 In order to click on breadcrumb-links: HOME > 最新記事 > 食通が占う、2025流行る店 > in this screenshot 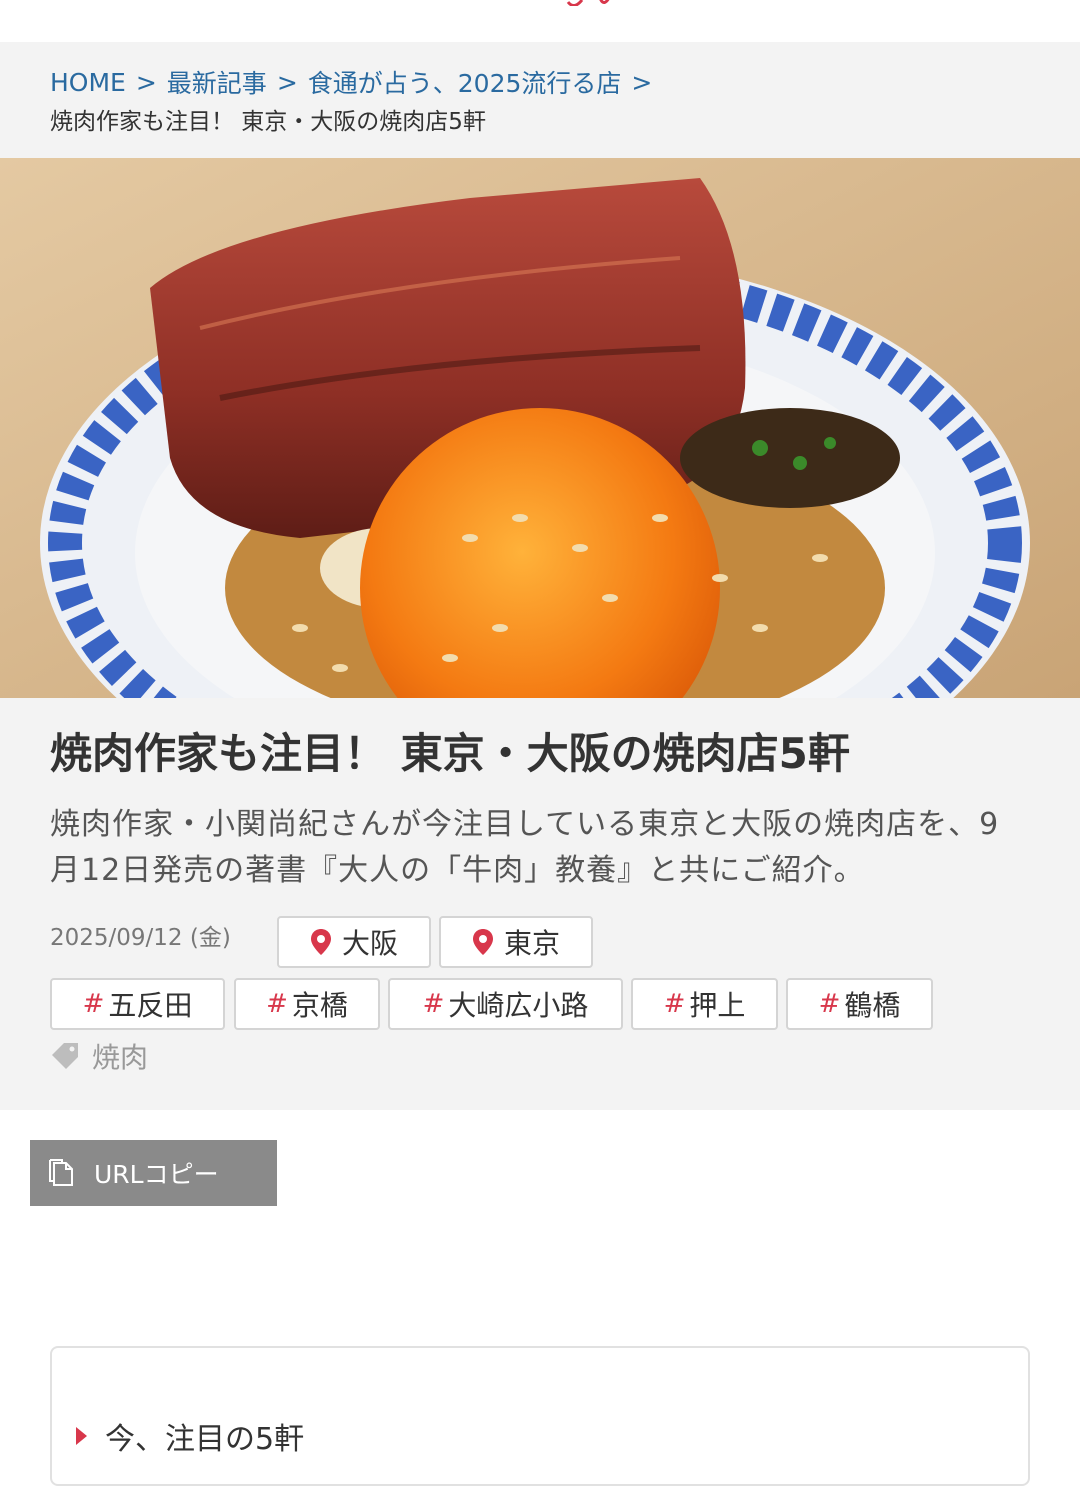, I will do `click(356, 82)`.